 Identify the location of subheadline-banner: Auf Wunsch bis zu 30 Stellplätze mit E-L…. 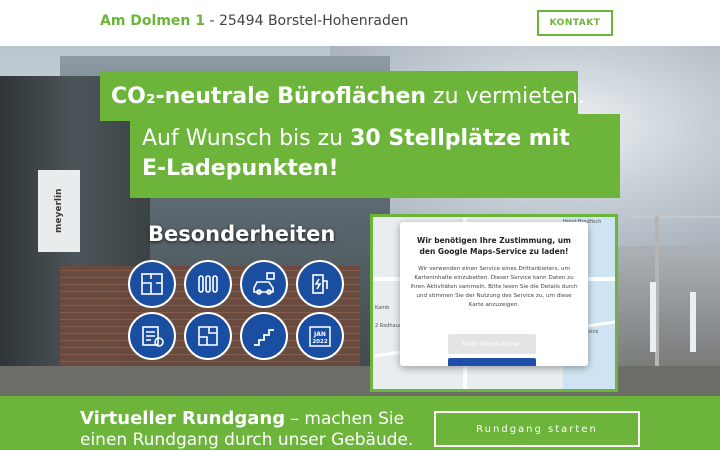
(375, 156).